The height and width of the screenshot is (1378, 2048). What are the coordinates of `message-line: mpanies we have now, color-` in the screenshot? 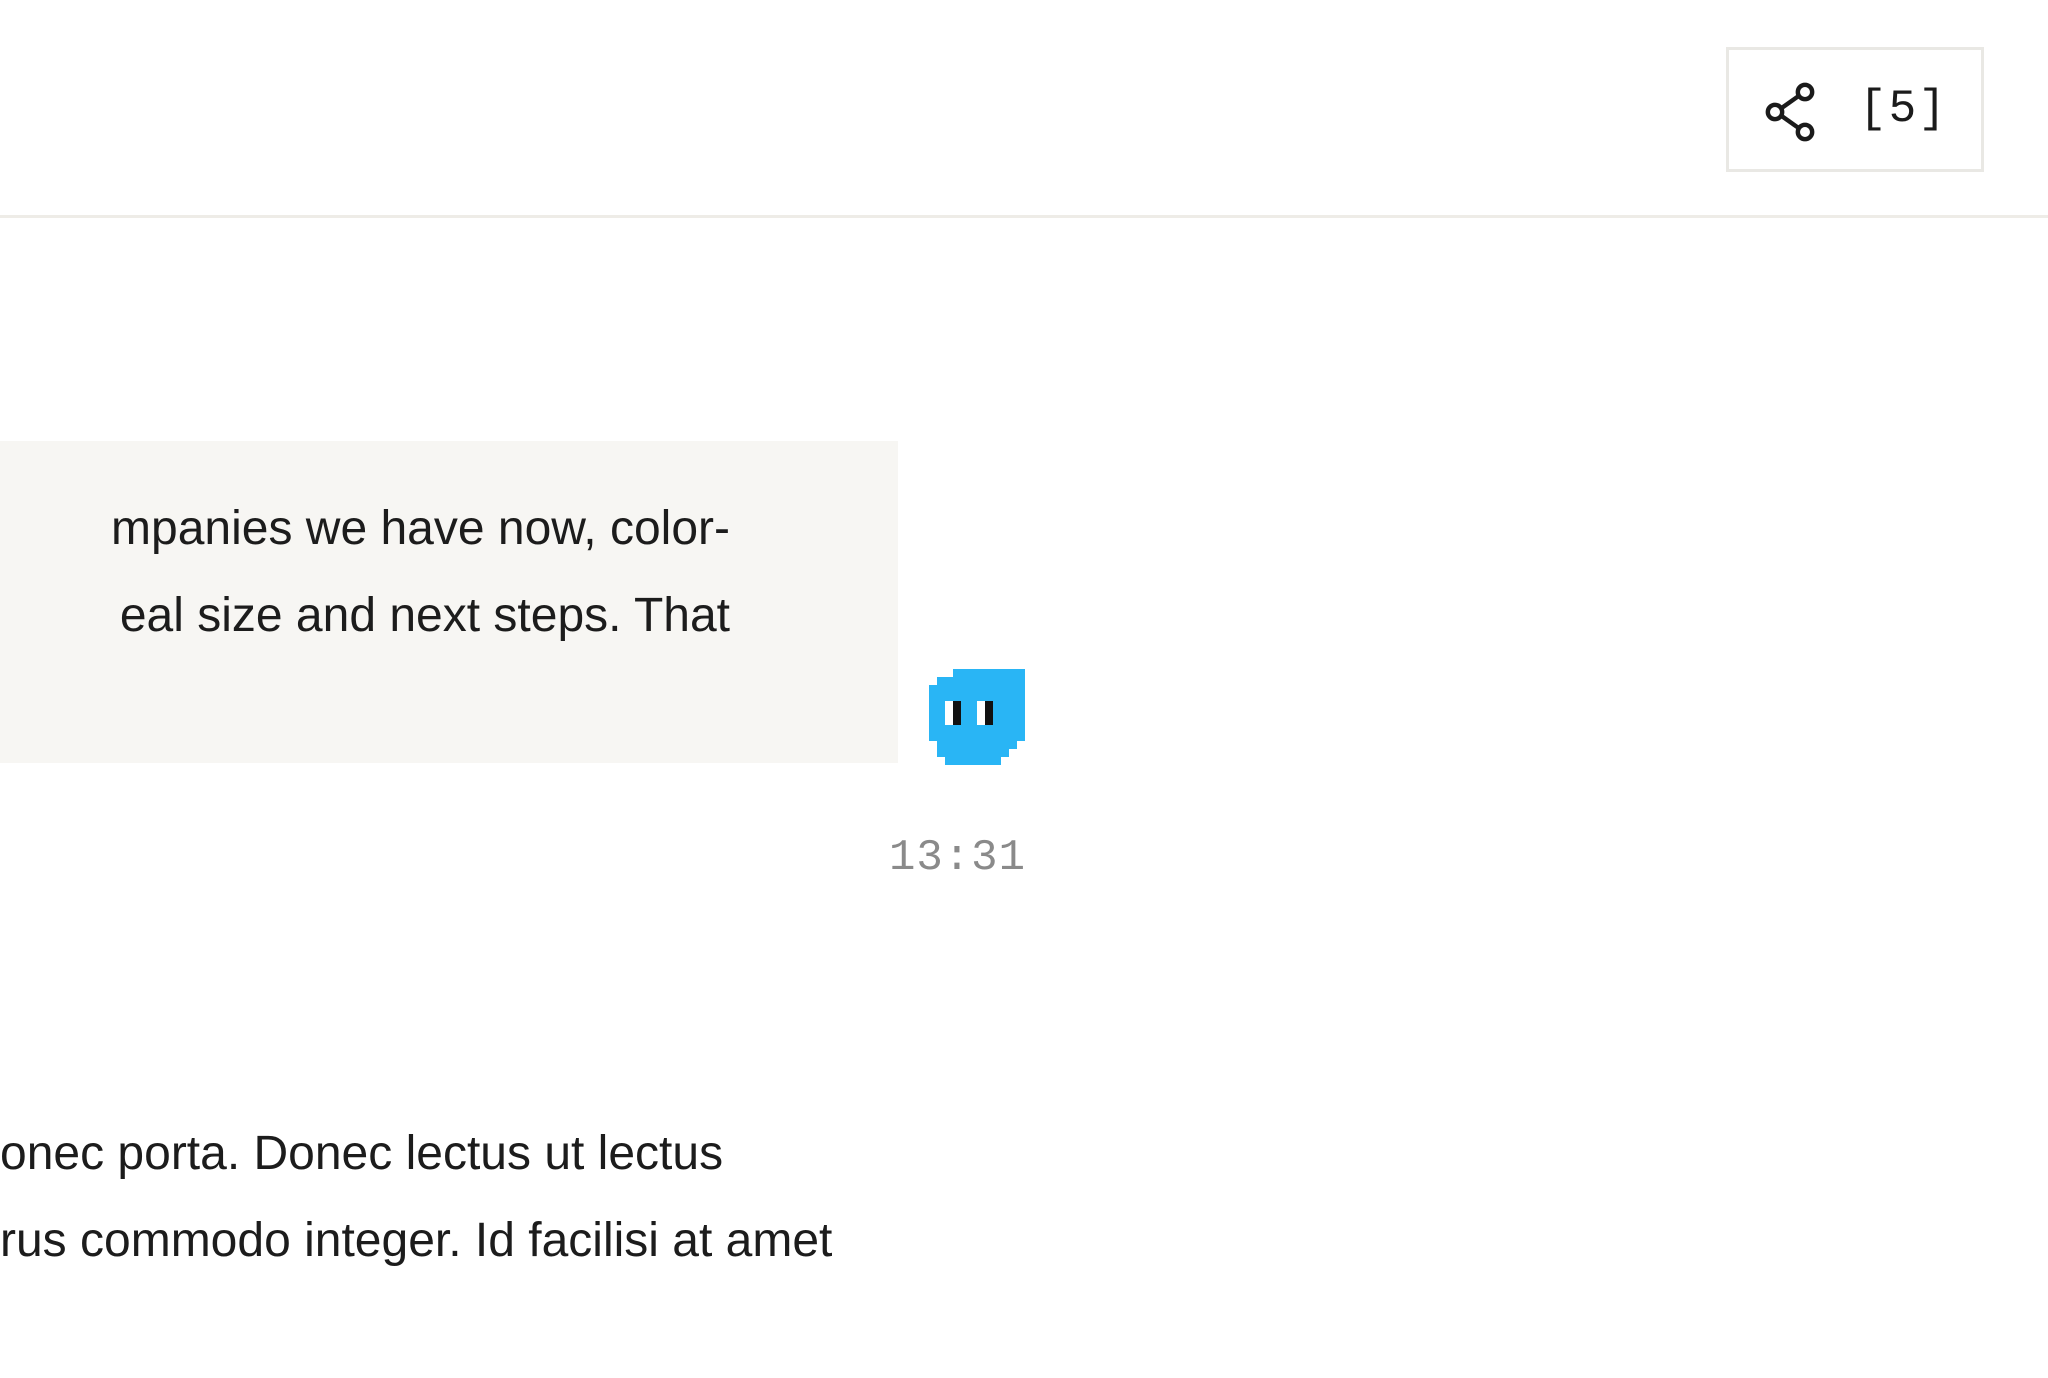 It's located at (420, 528).